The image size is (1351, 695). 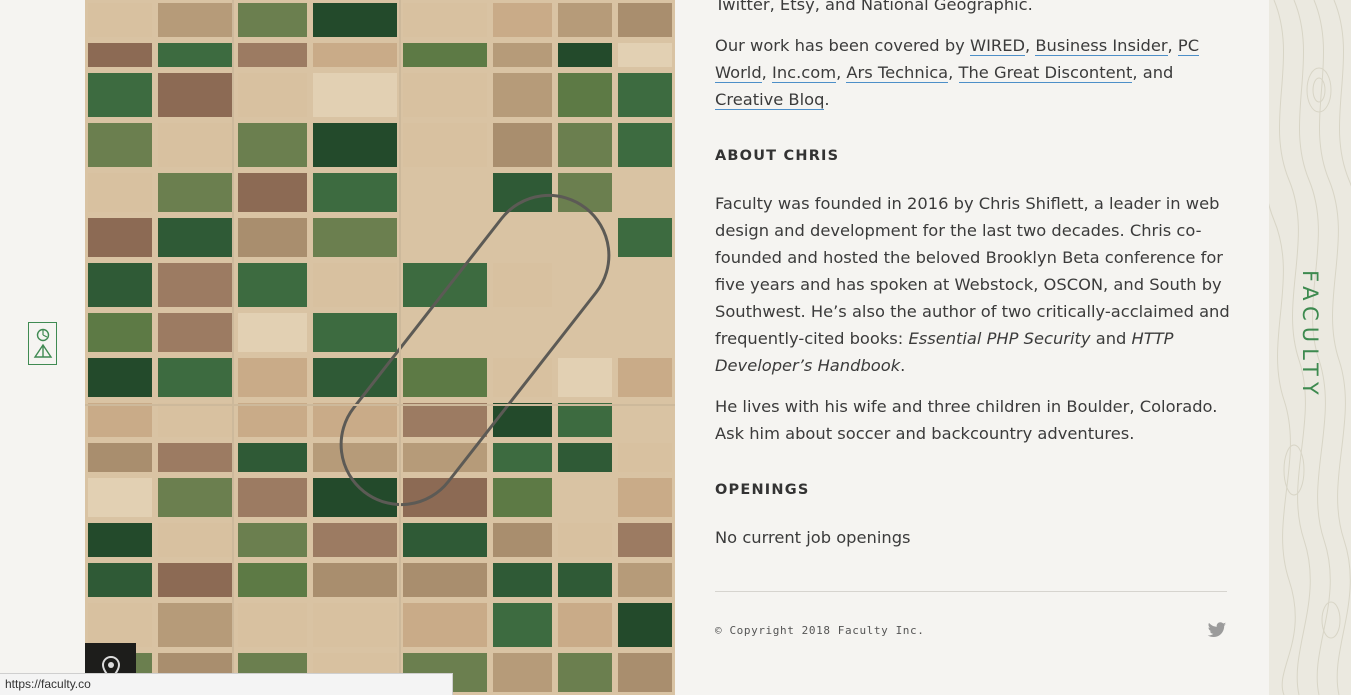 I want to click on footer-divider, so click(x=971, y=591).